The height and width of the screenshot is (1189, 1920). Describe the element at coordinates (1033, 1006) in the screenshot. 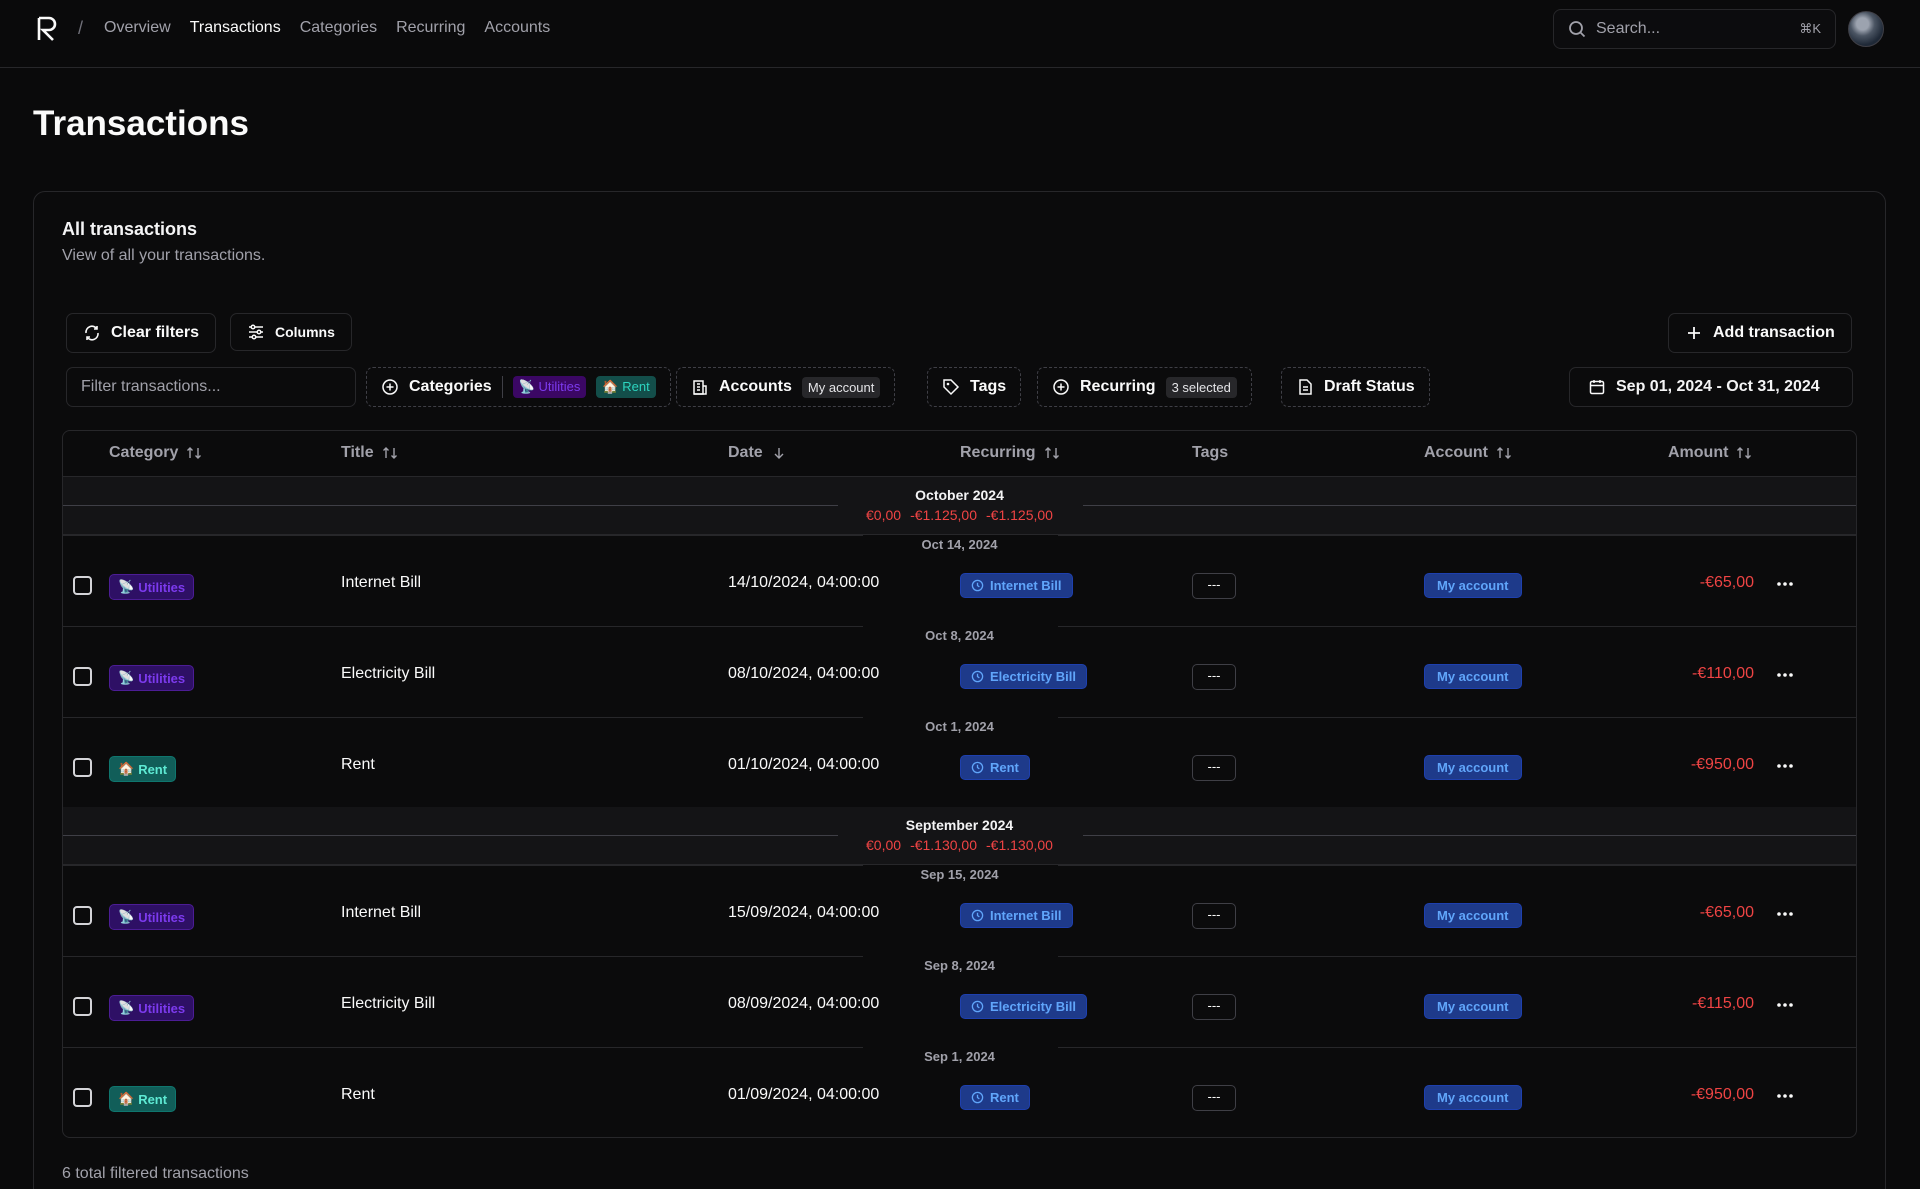

I see `recurring-label: Electricity Bill` at that location.